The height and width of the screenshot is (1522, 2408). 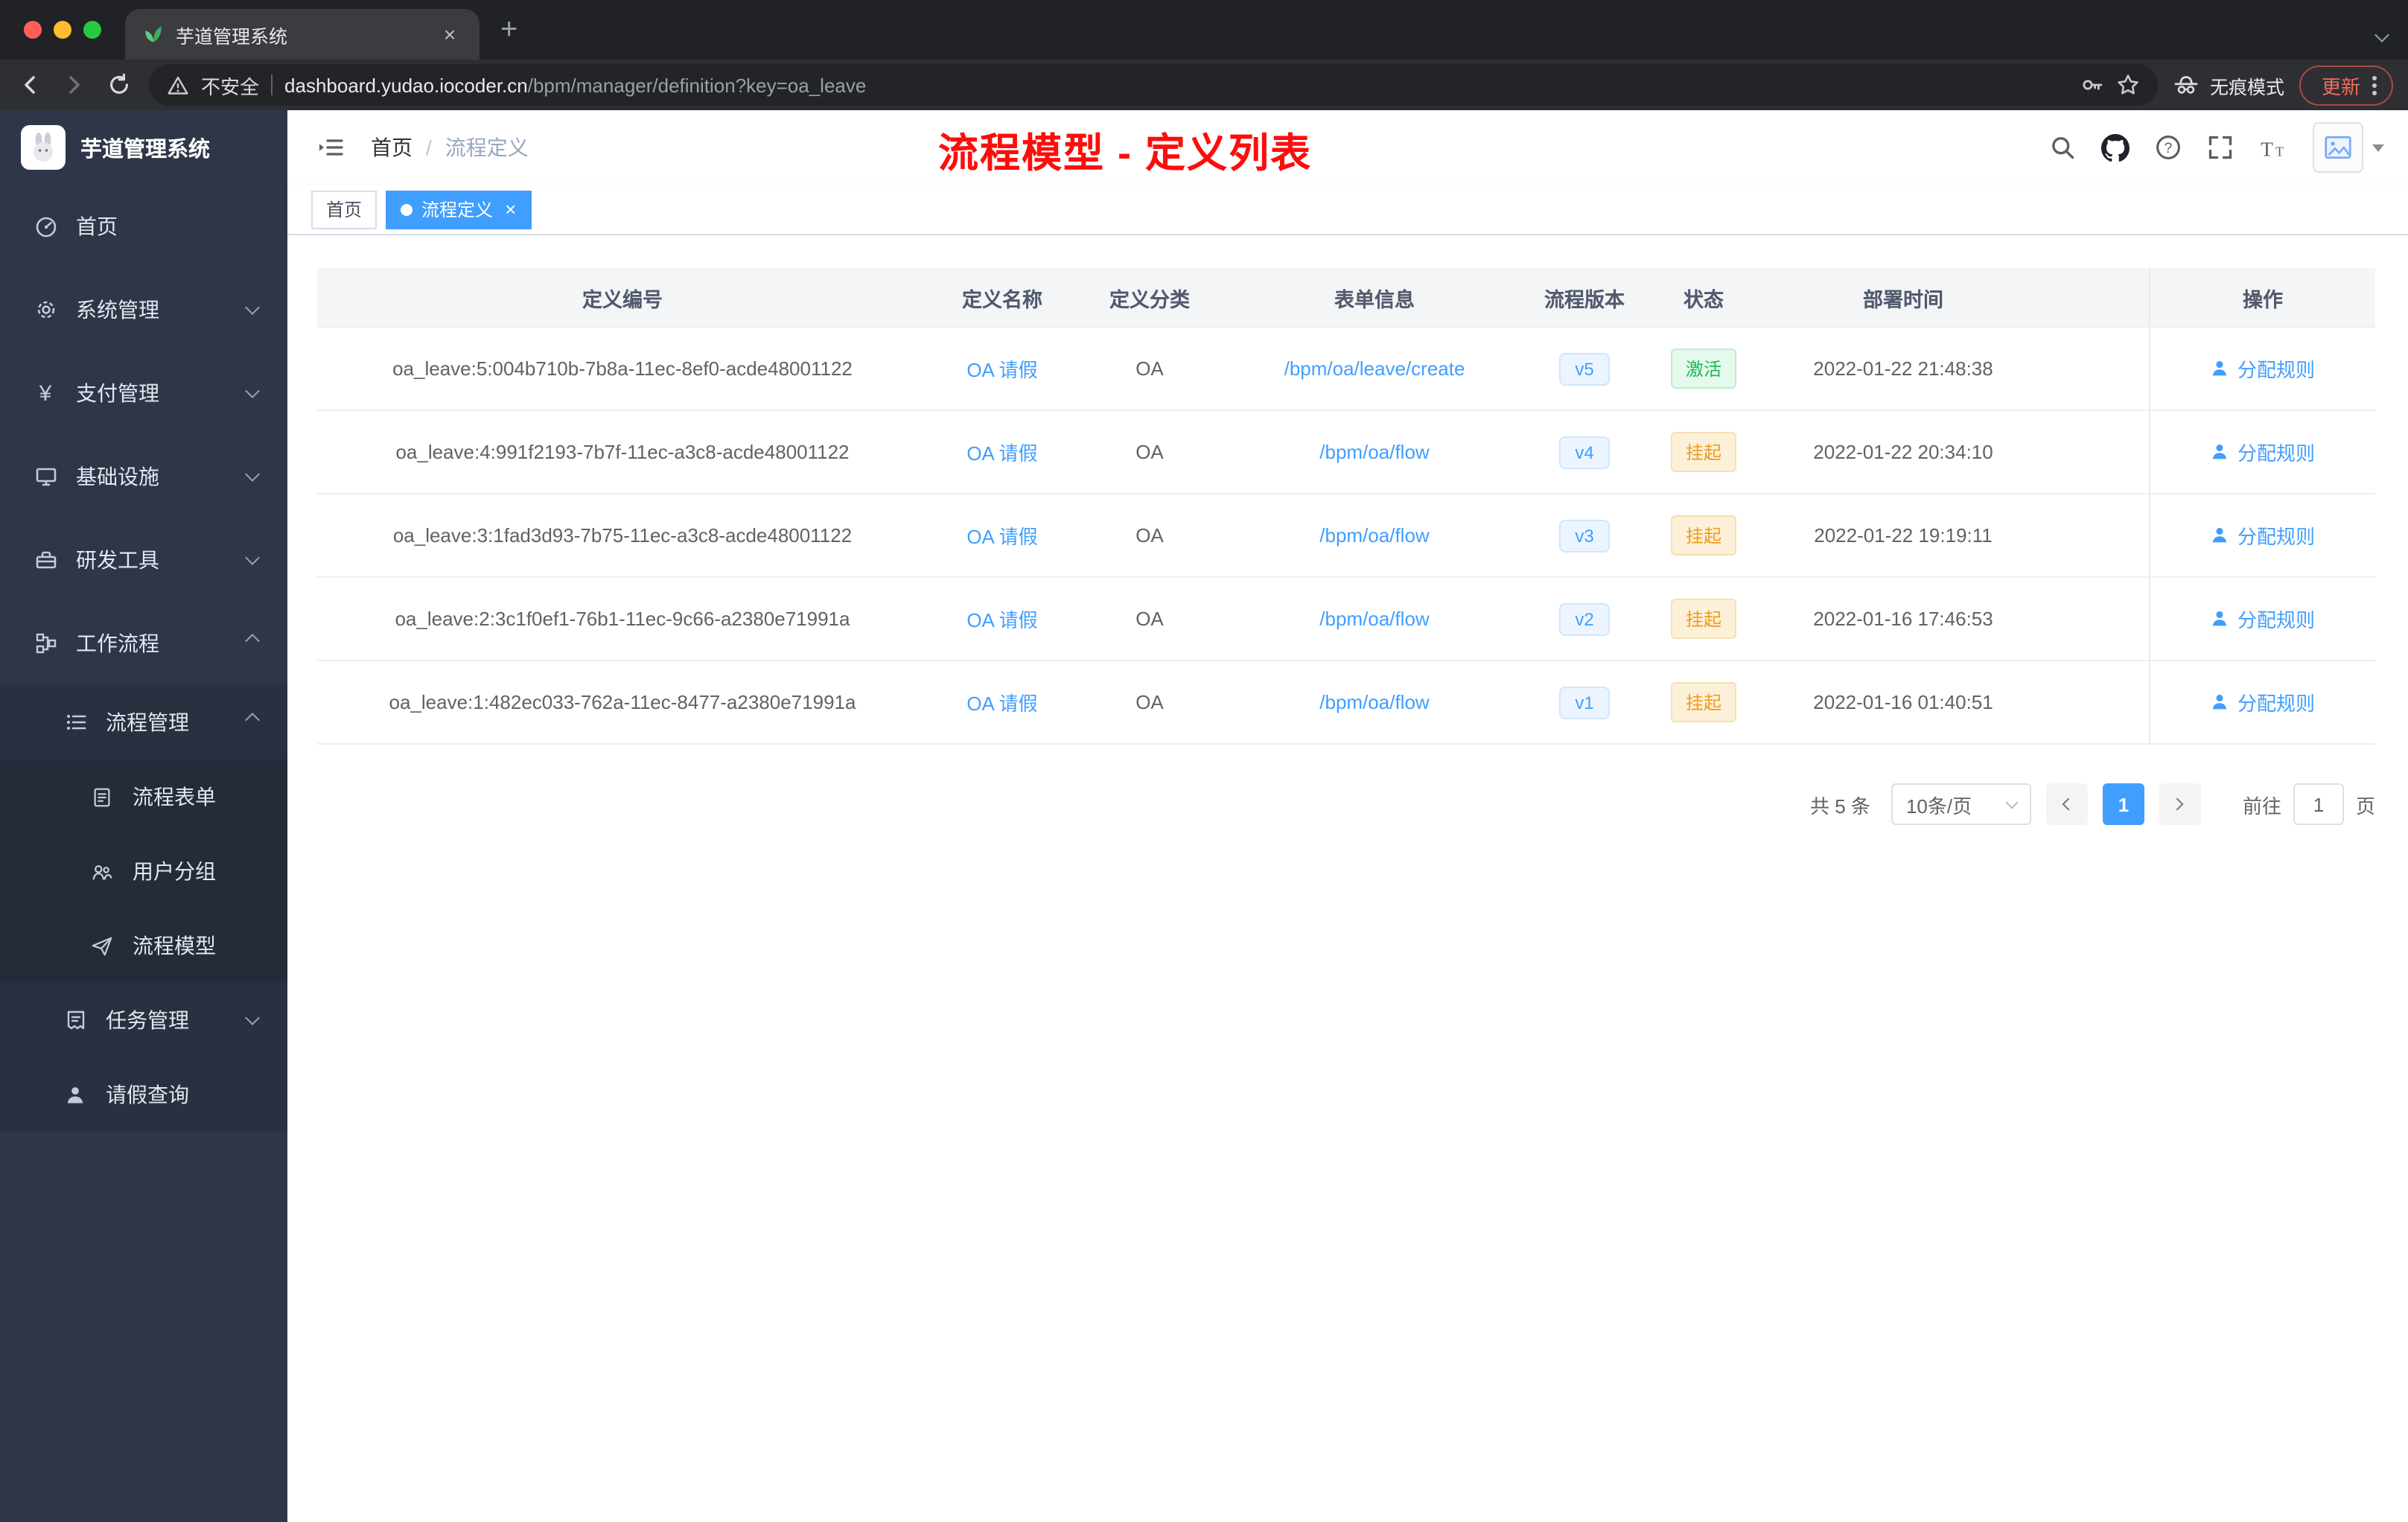 I want to click on reload-icon, so click(x=119, y=85).